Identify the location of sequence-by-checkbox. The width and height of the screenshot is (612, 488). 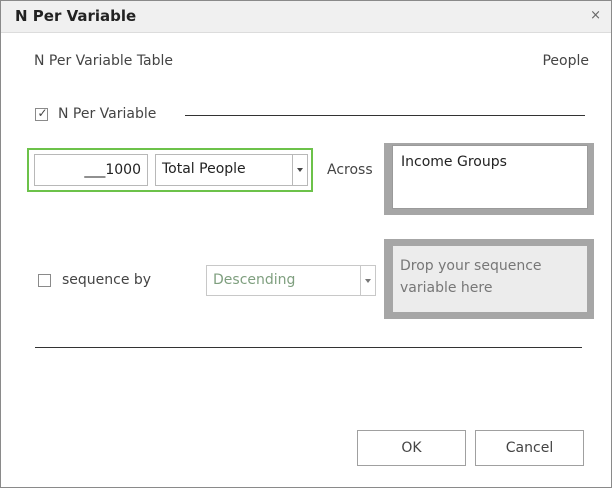
(44, 280).